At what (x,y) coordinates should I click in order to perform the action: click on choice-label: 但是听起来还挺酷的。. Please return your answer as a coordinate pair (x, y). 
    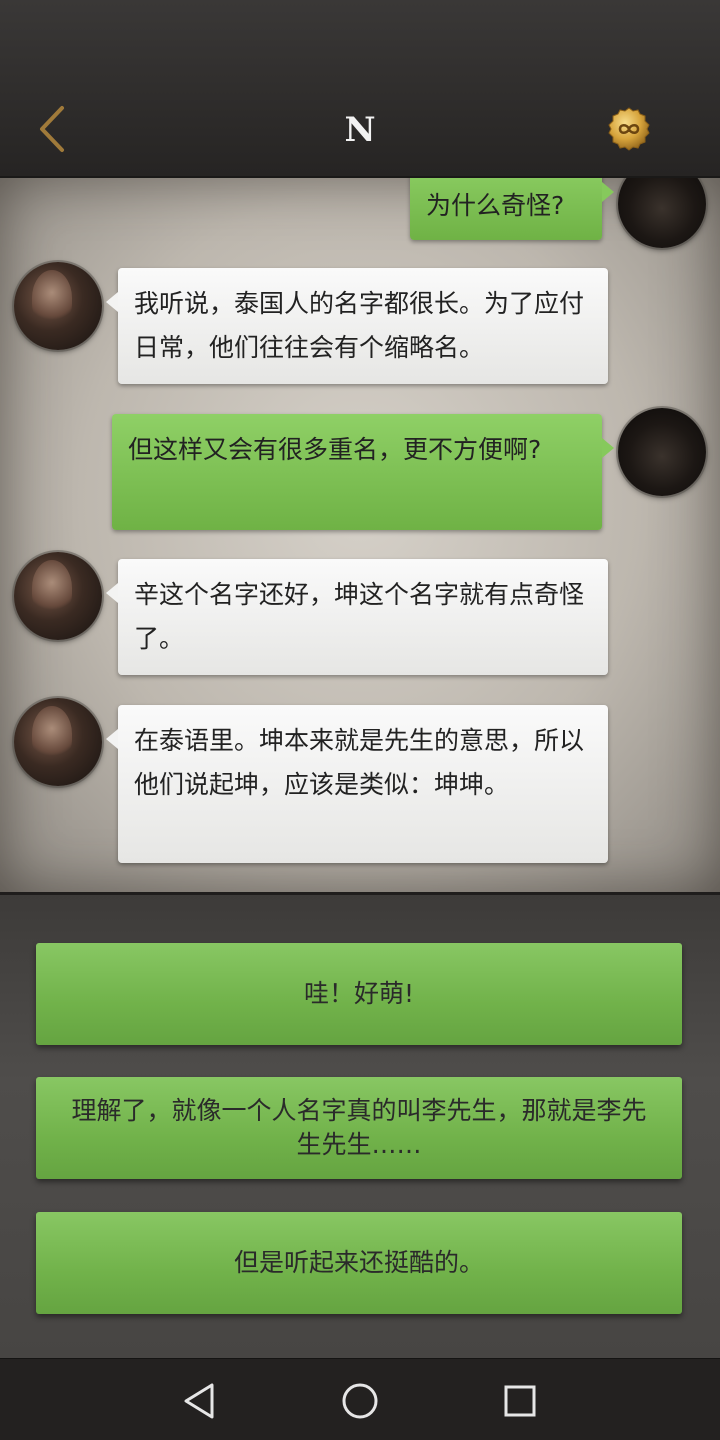
    Looking at the image, I should click on (358, 1262).